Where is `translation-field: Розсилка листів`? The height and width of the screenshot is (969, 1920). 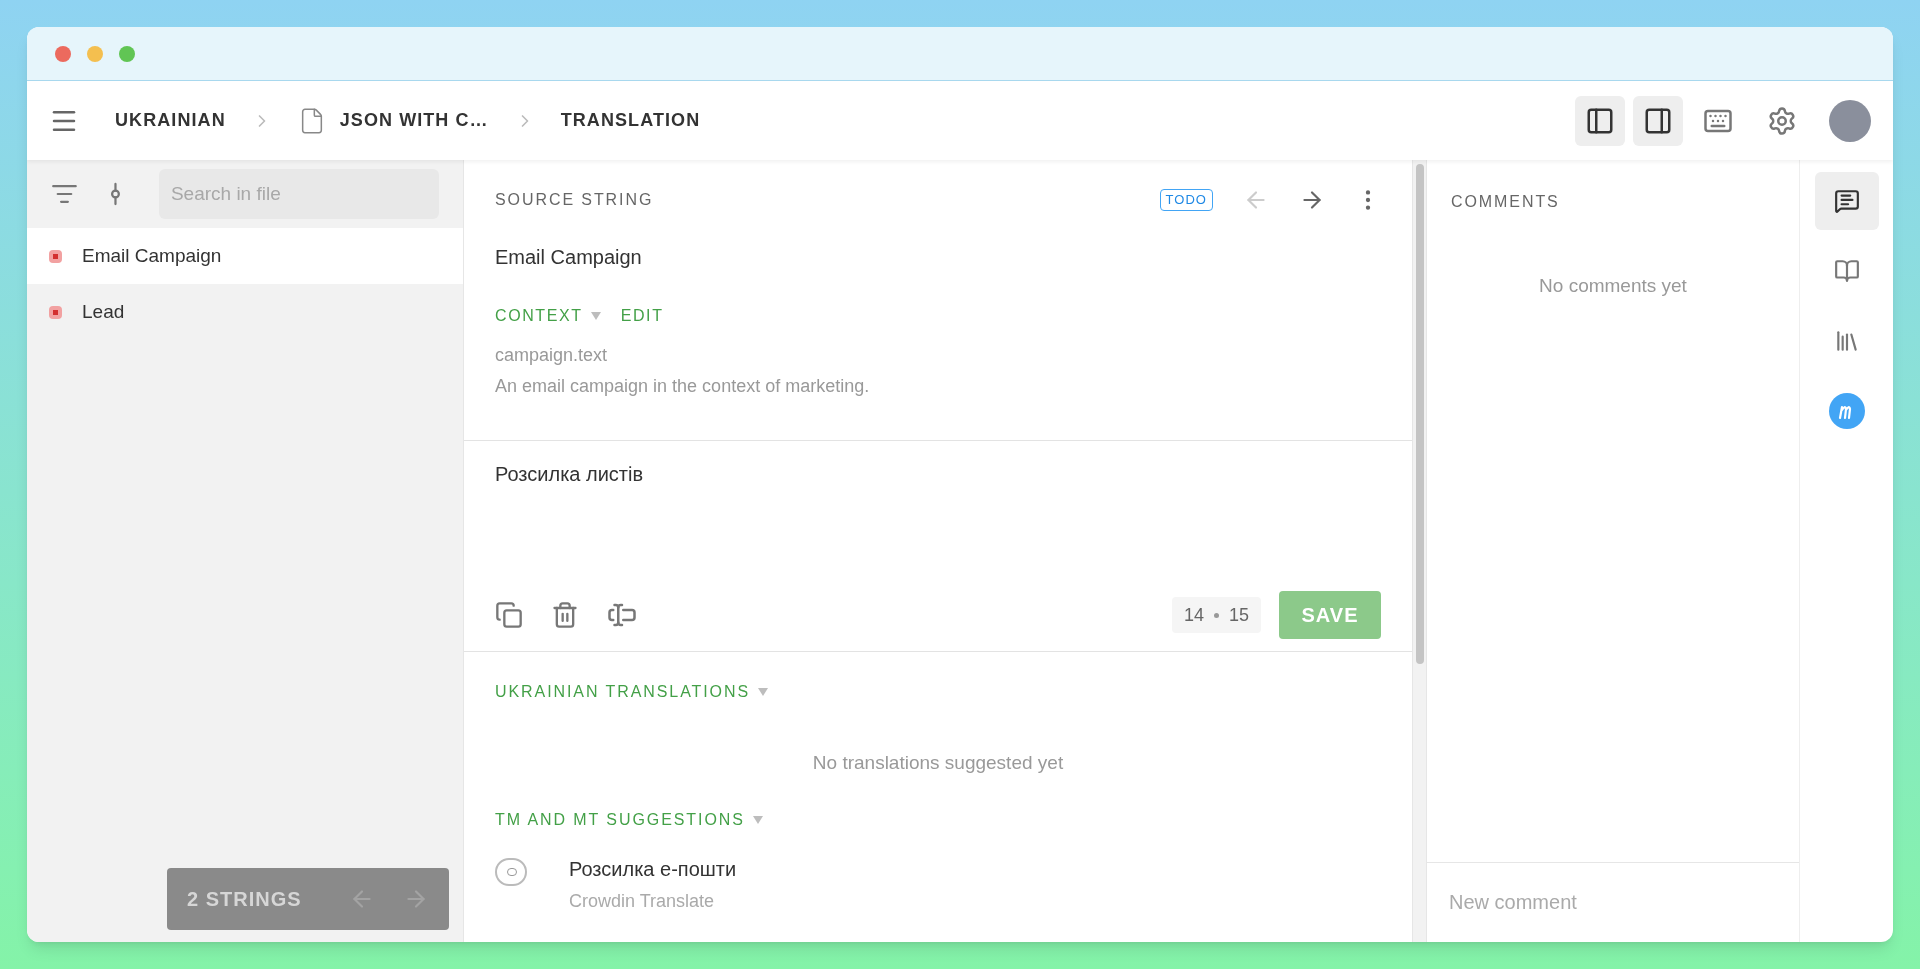
translation-field: Розсилка листів is located at coordinates (938, 524).